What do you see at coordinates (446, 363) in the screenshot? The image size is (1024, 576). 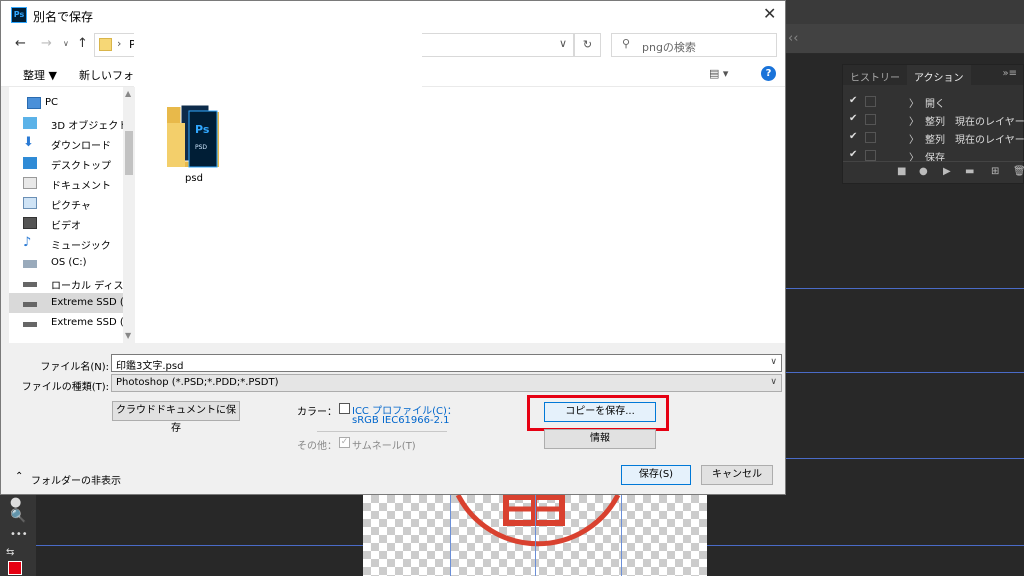 I see `filename-input: 印鑑3文字.psd ∨` at bounding box center [446, 363].